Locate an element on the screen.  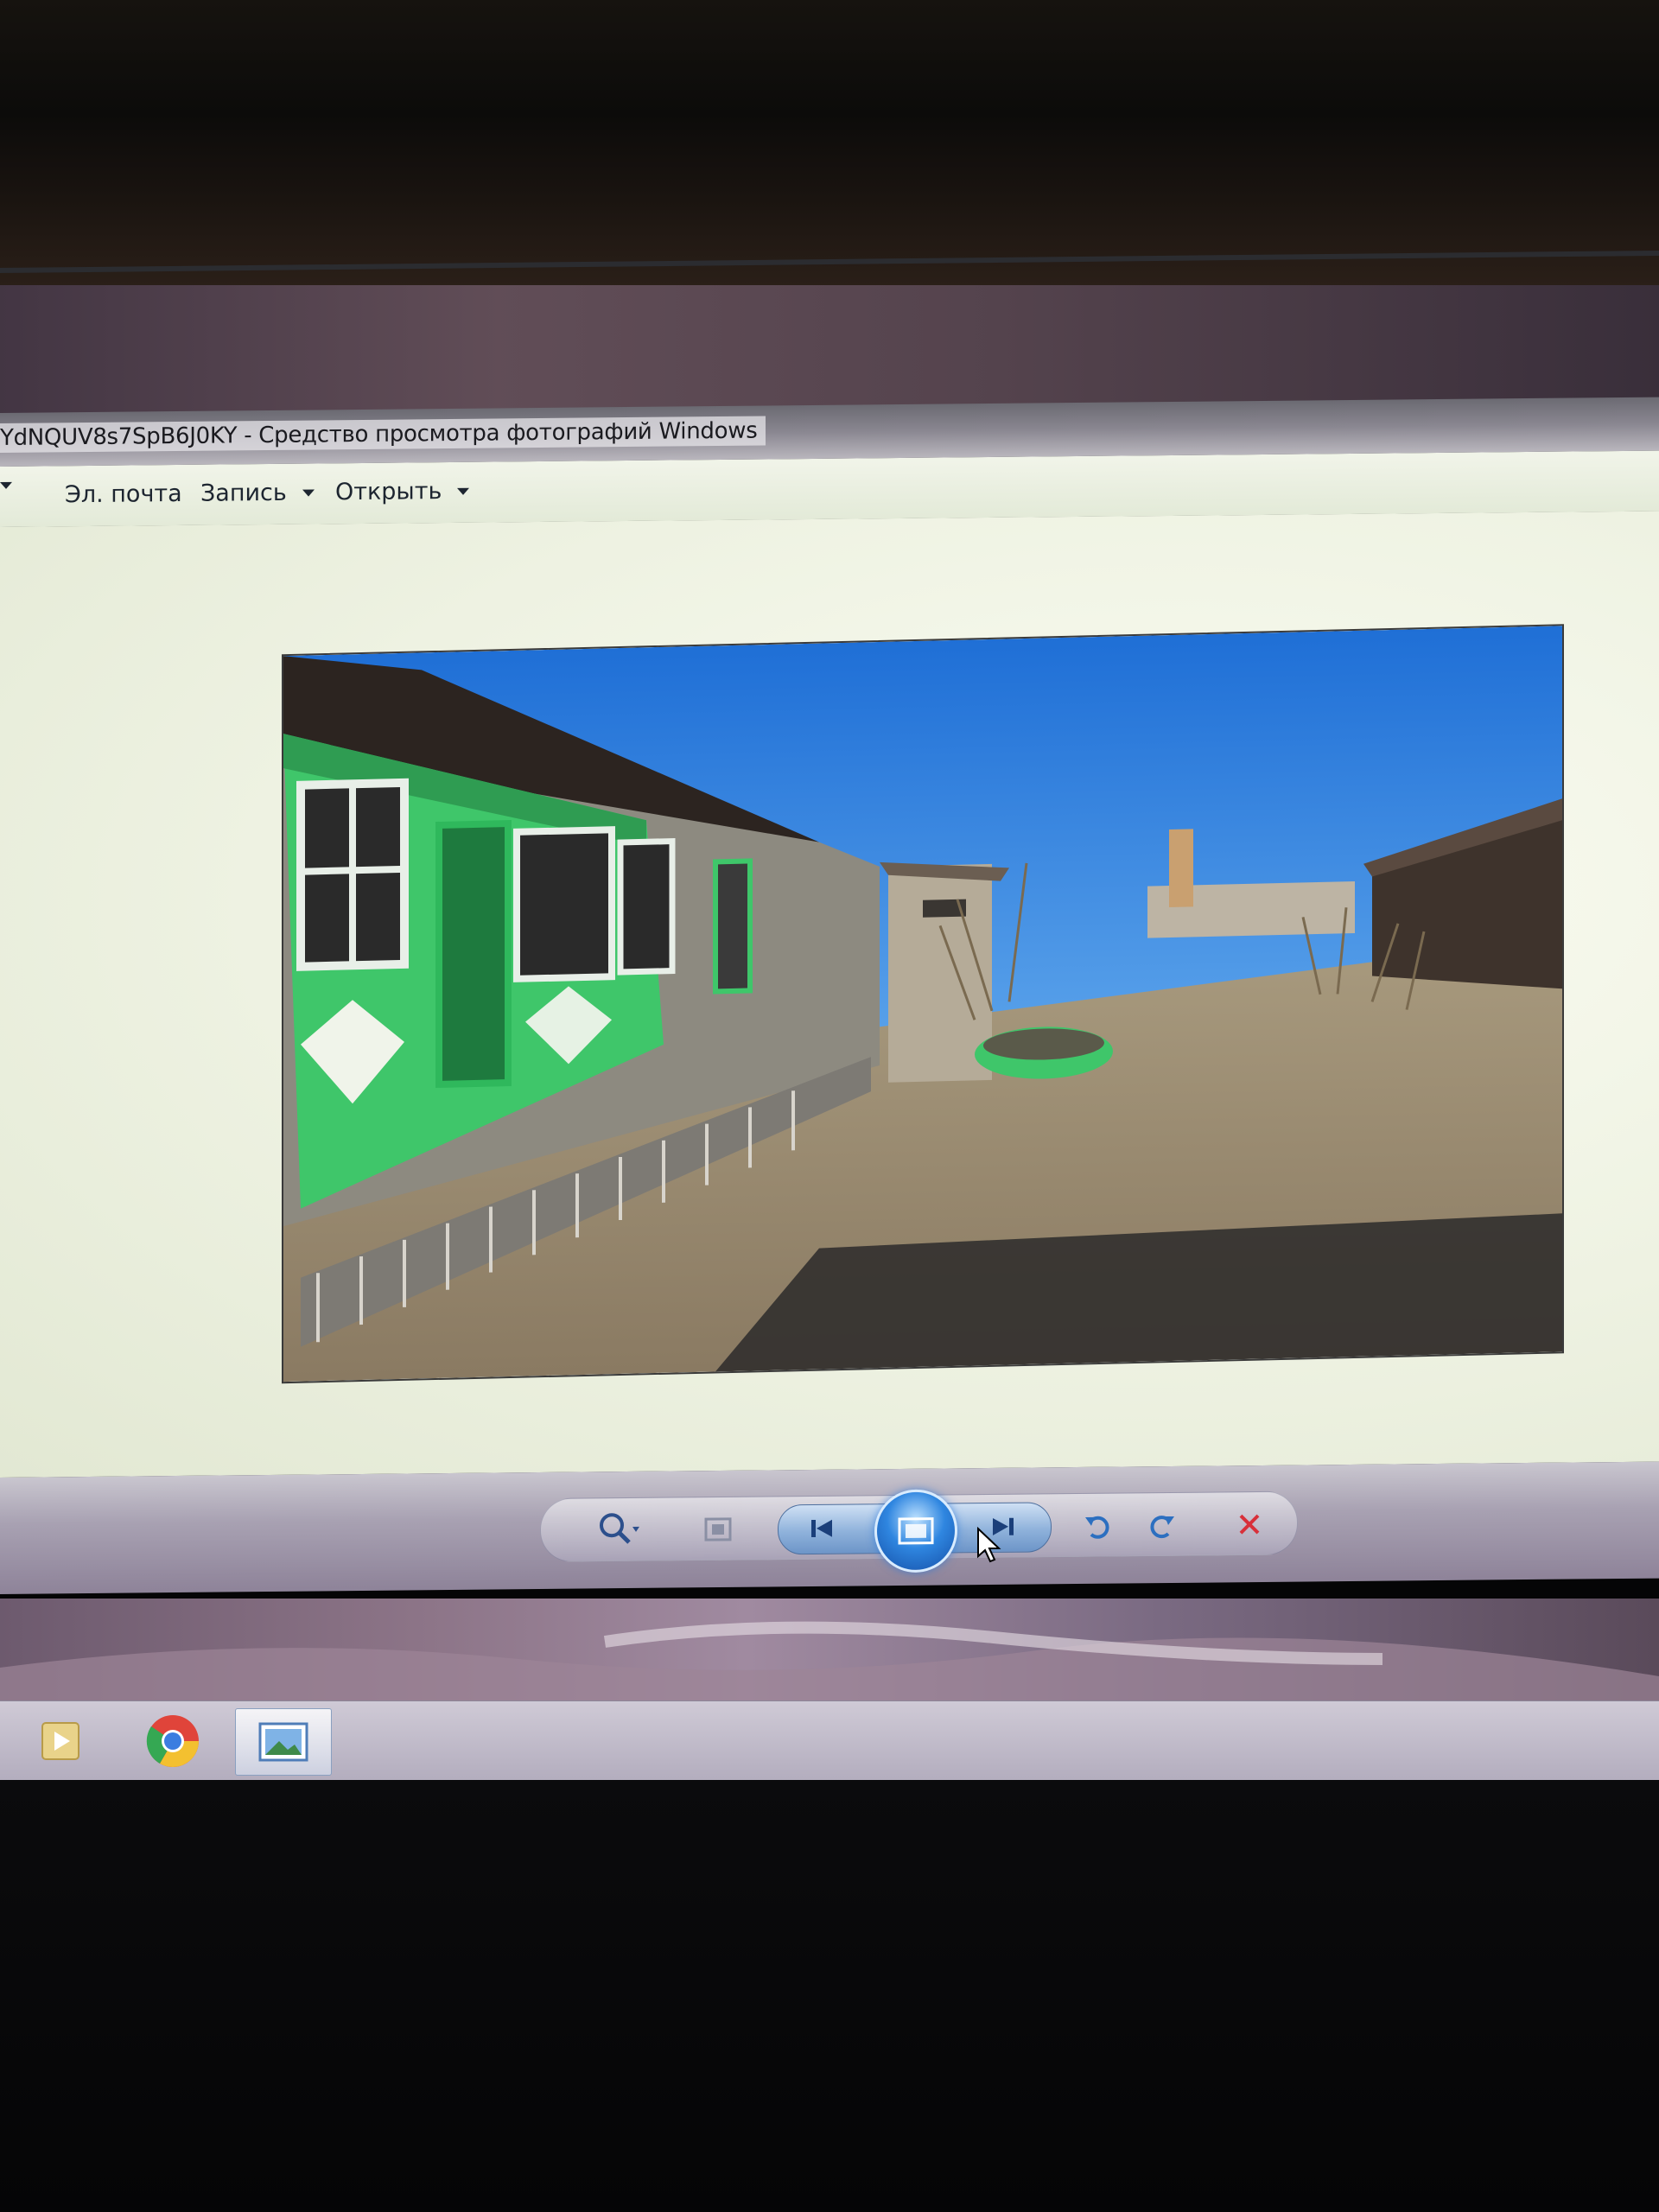
menu-open: Открыть is located at coordinates (402, 492).